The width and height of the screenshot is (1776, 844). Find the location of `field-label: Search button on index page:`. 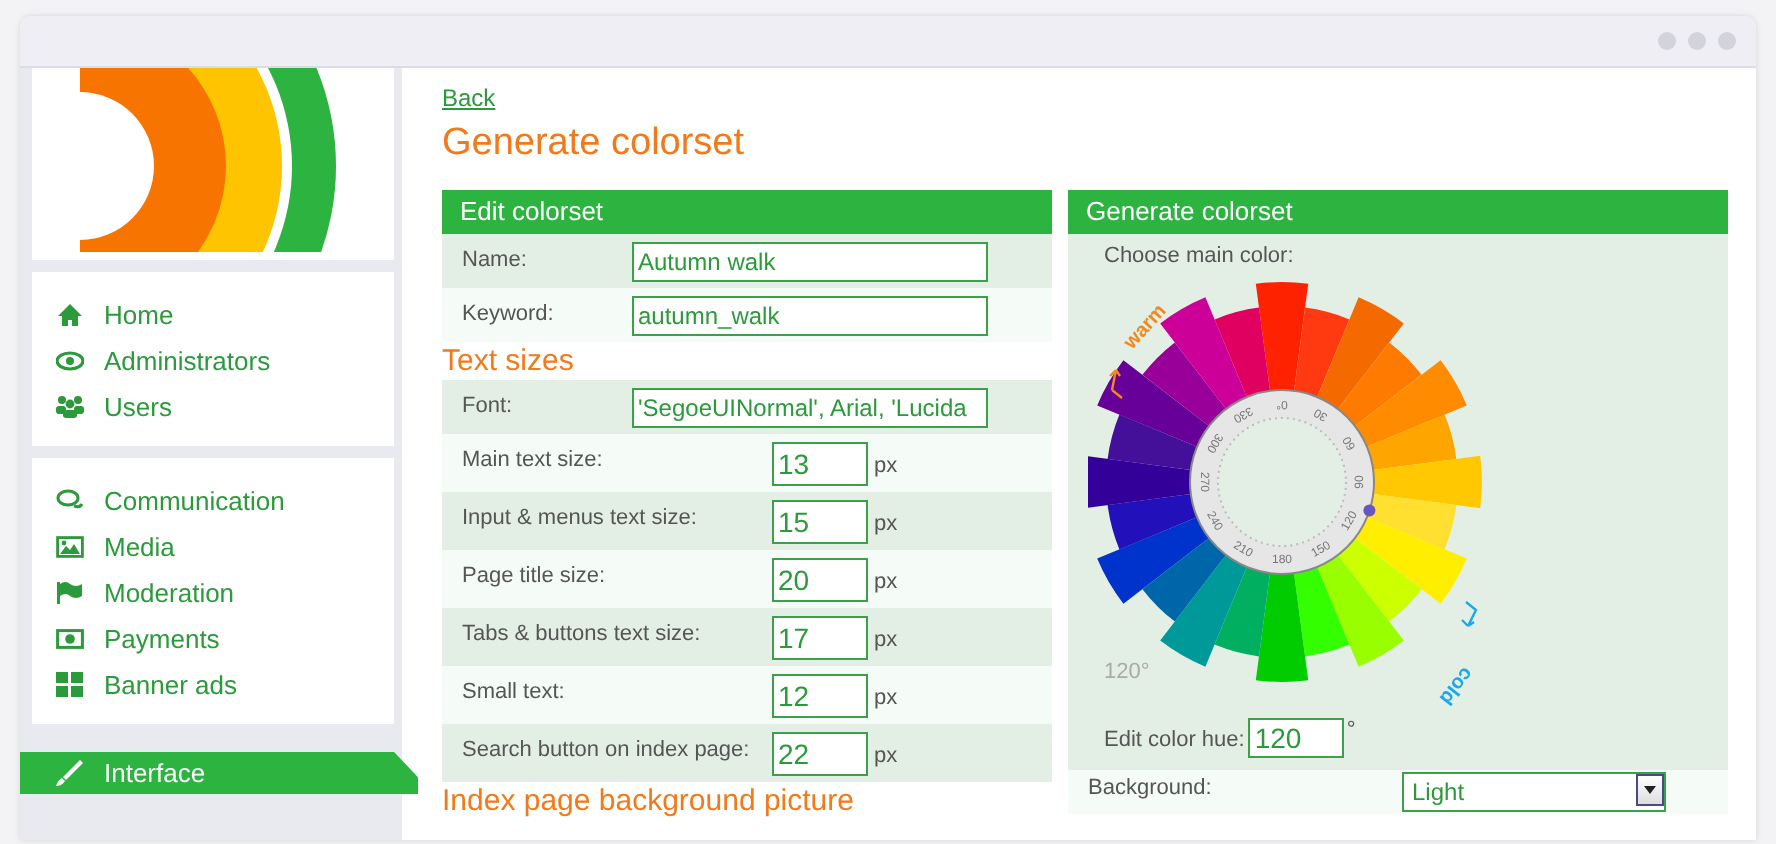

field-label: Search button on index page: is located at coordinates (607, 749).